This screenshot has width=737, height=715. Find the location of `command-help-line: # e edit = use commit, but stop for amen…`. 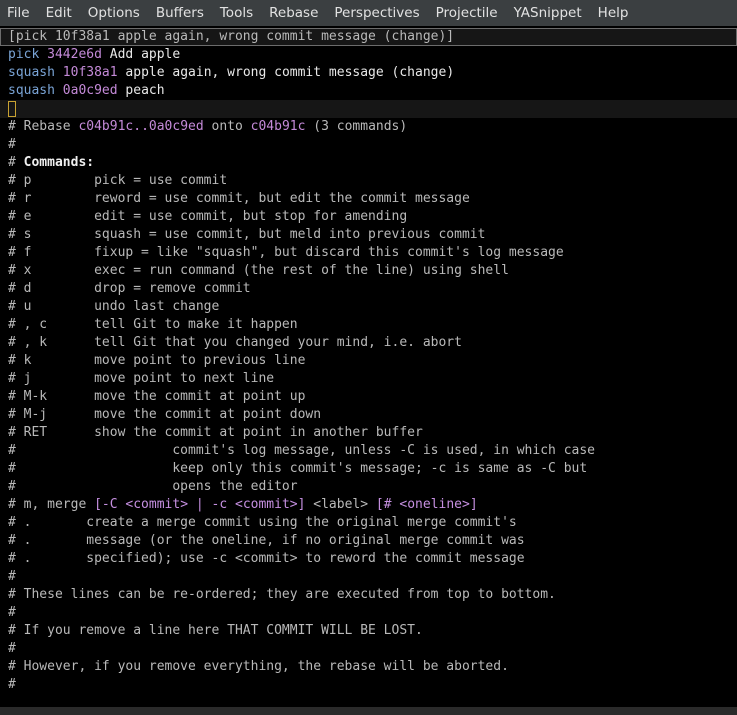

command-help-line: # e edit = use commit, but stop for amen… is located at coordinates (208, 216).